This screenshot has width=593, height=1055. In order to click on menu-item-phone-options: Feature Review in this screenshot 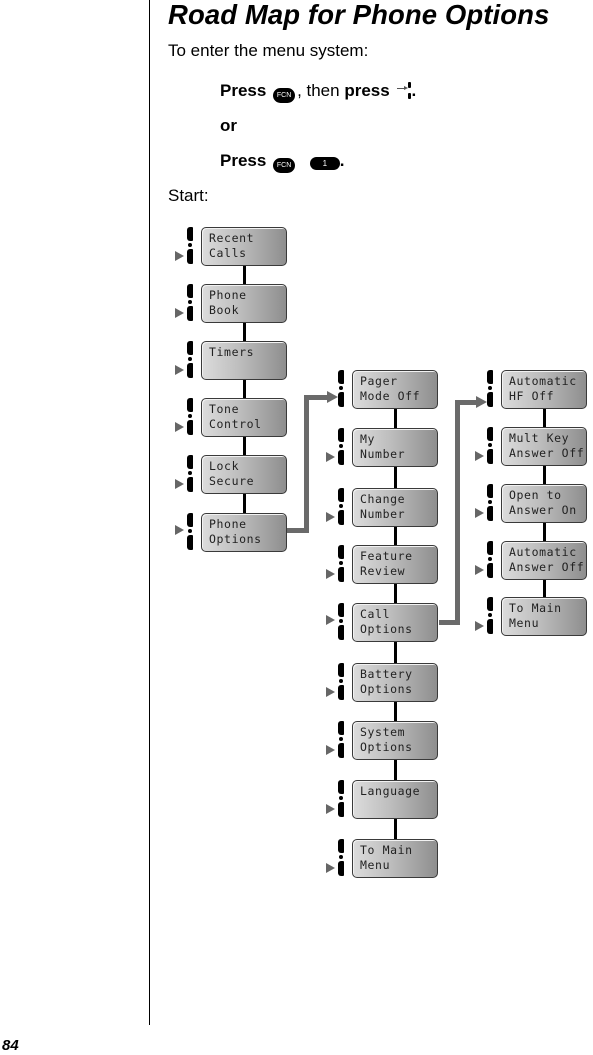, I will do `click(395, 564)`.